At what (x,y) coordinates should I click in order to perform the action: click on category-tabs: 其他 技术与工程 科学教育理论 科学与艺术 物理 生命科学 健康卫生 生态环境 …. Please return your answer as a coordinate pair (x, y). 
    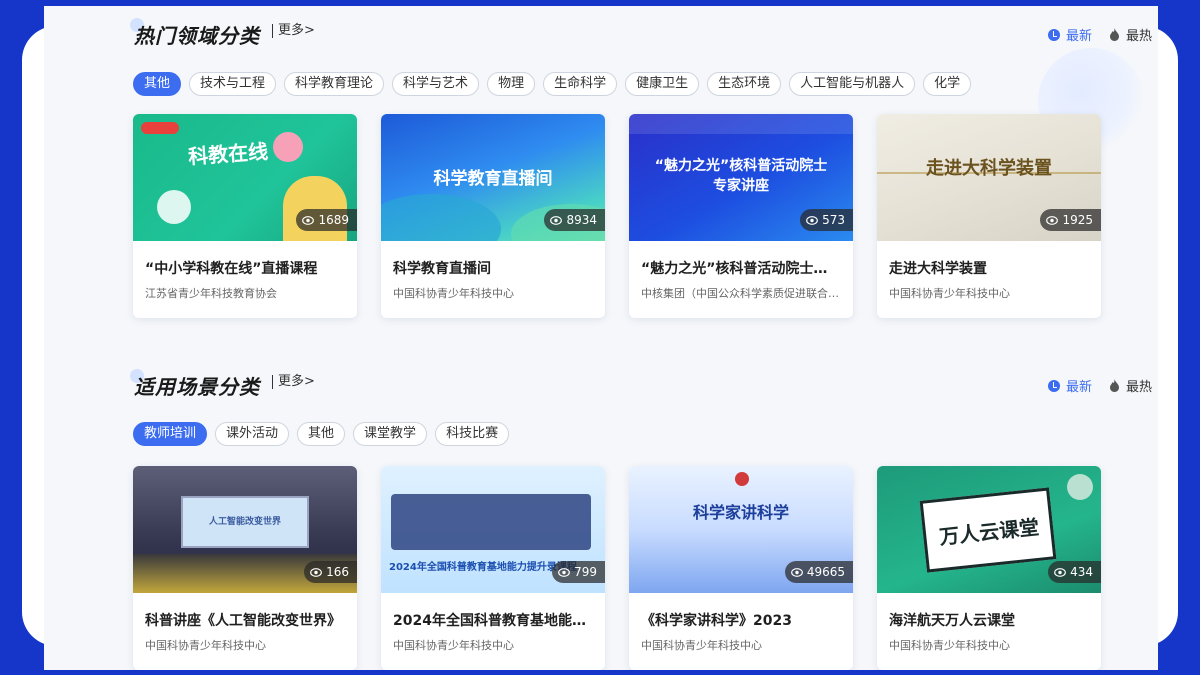
    Looking at the image, I should click on (552, 84).